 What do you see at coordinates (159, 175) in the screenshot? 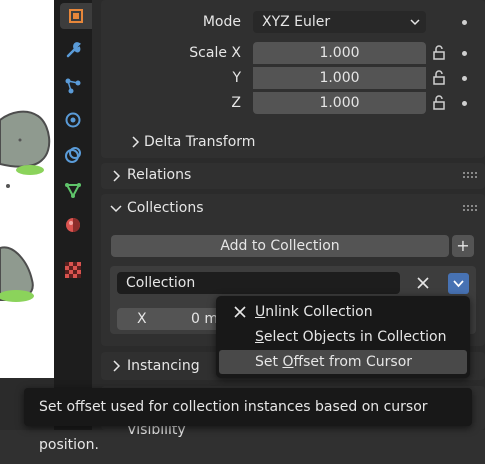
I see `relations-label: Relations` at bounding box center [159, 175].